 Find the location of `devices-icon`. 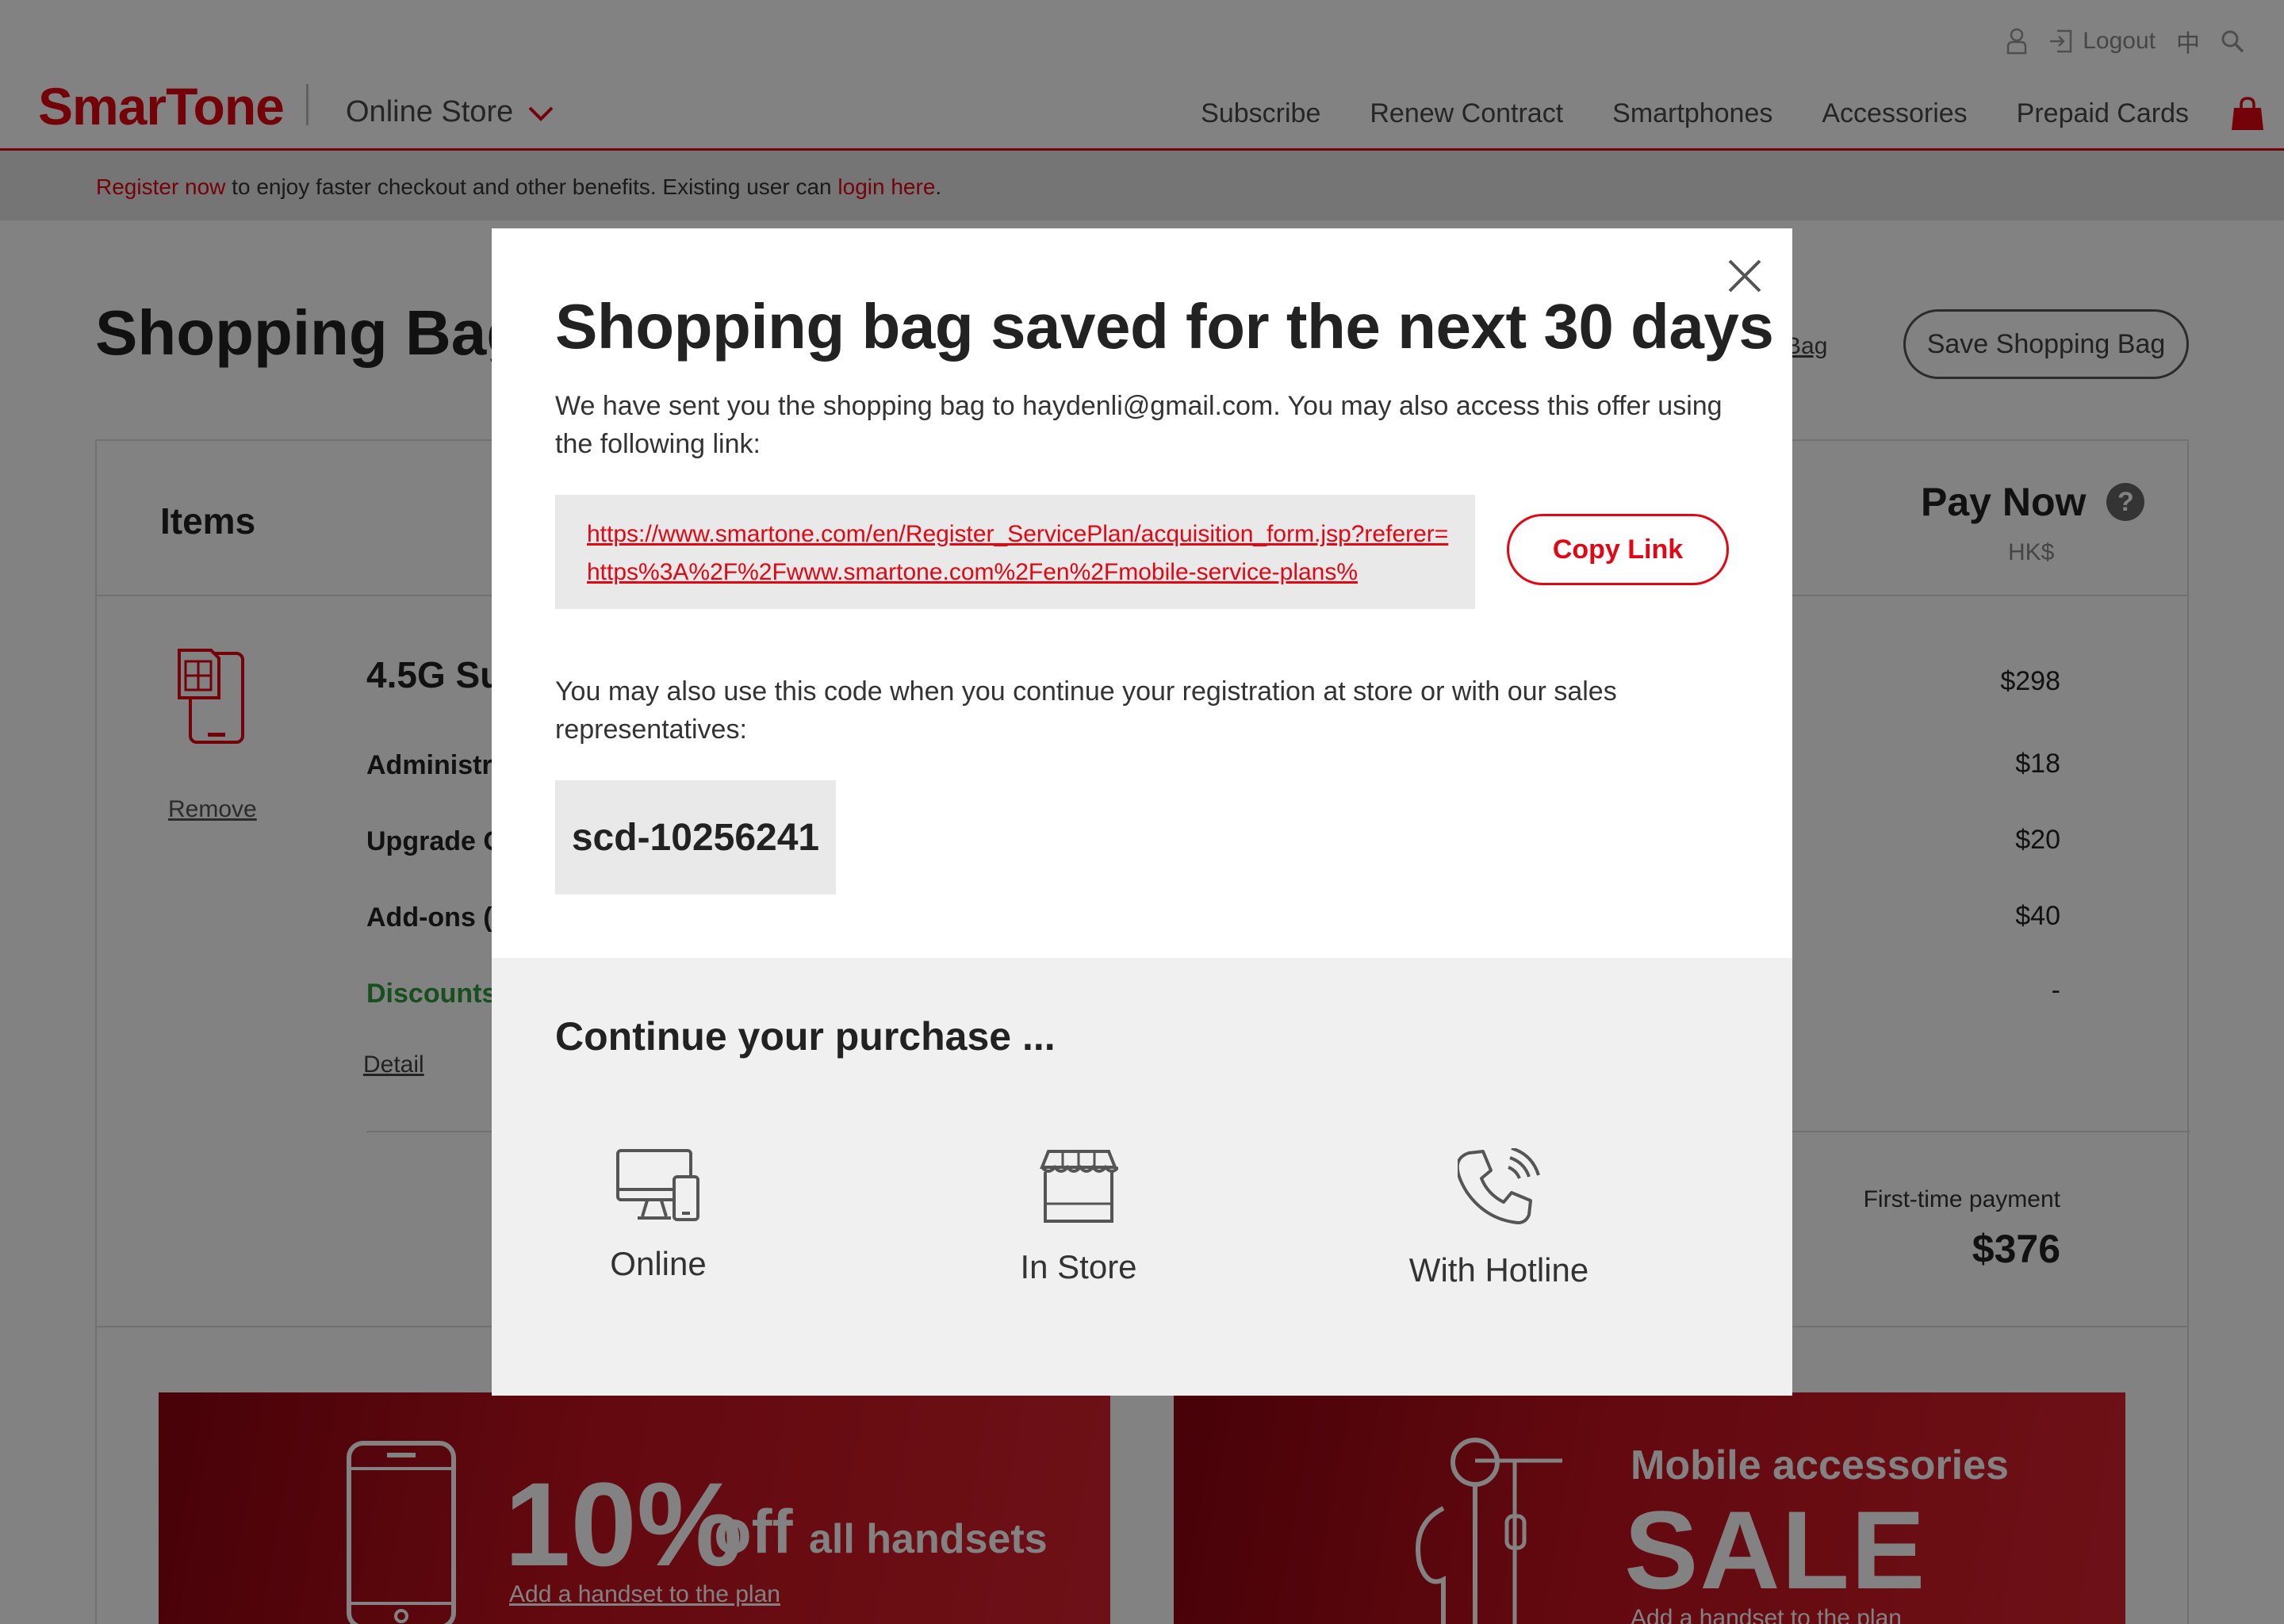

devices-icon is located at coordinates (658, 1184).